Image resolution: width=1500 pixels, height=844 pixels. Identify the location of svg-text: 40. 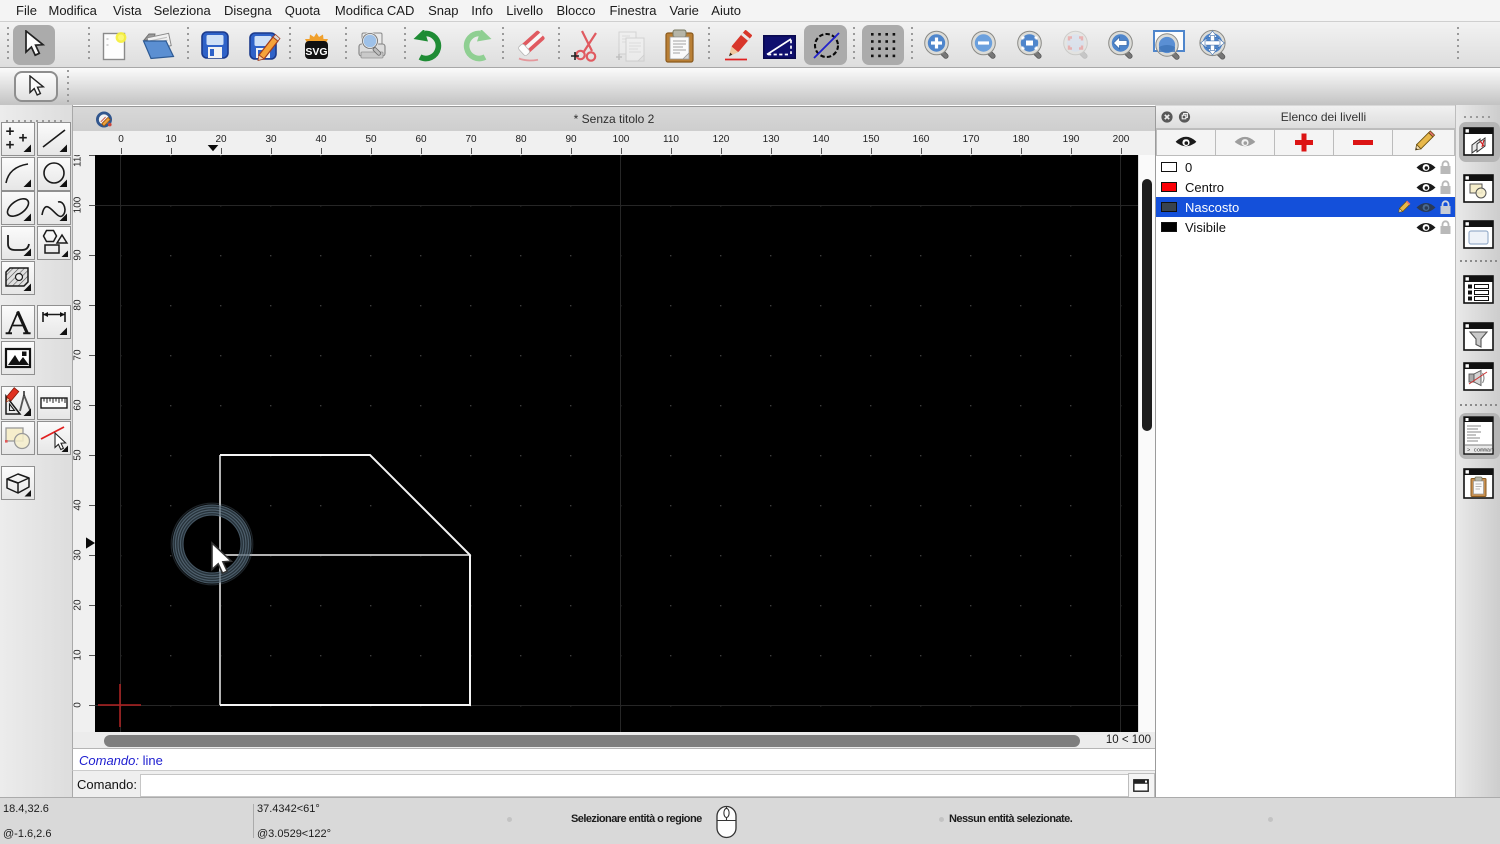
(78, 505).